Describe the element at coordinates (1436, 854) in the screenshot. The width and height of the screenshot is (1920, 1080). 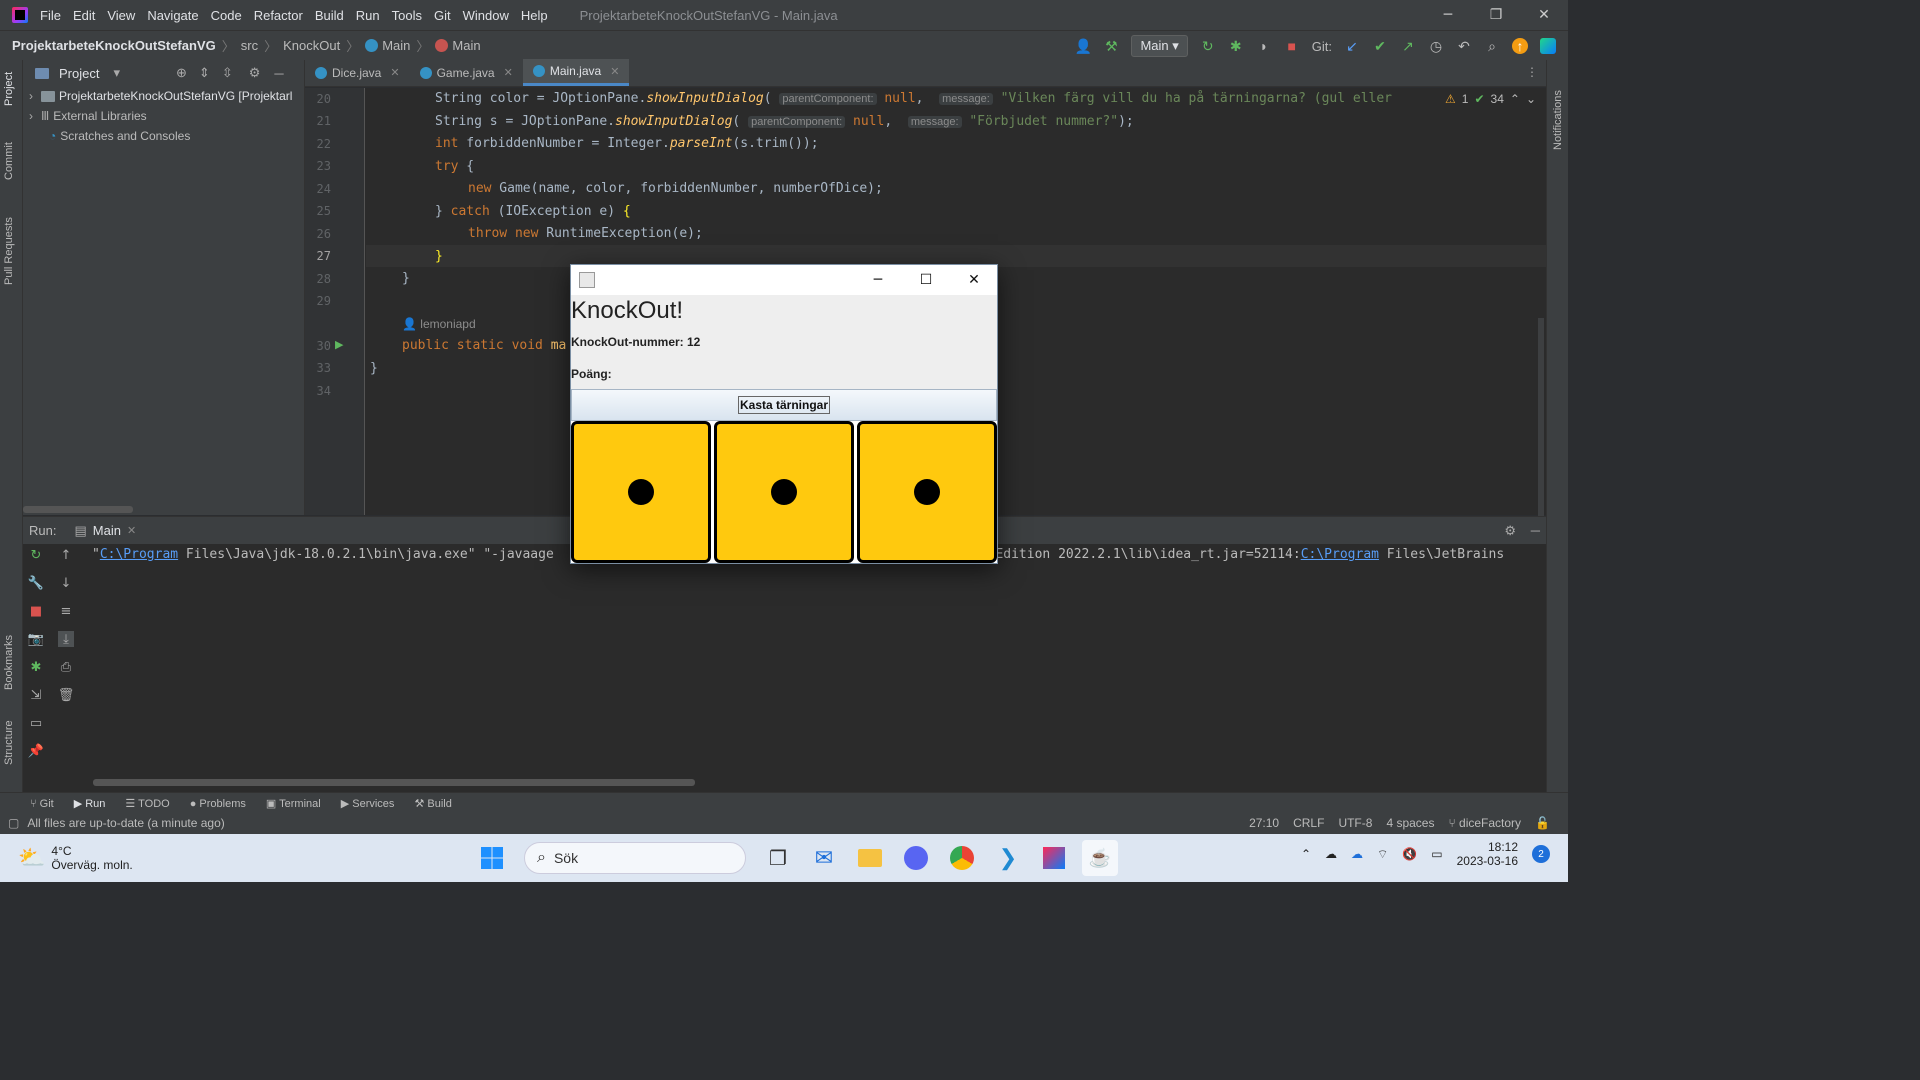
I see `battery-icon: ▭` at that location.